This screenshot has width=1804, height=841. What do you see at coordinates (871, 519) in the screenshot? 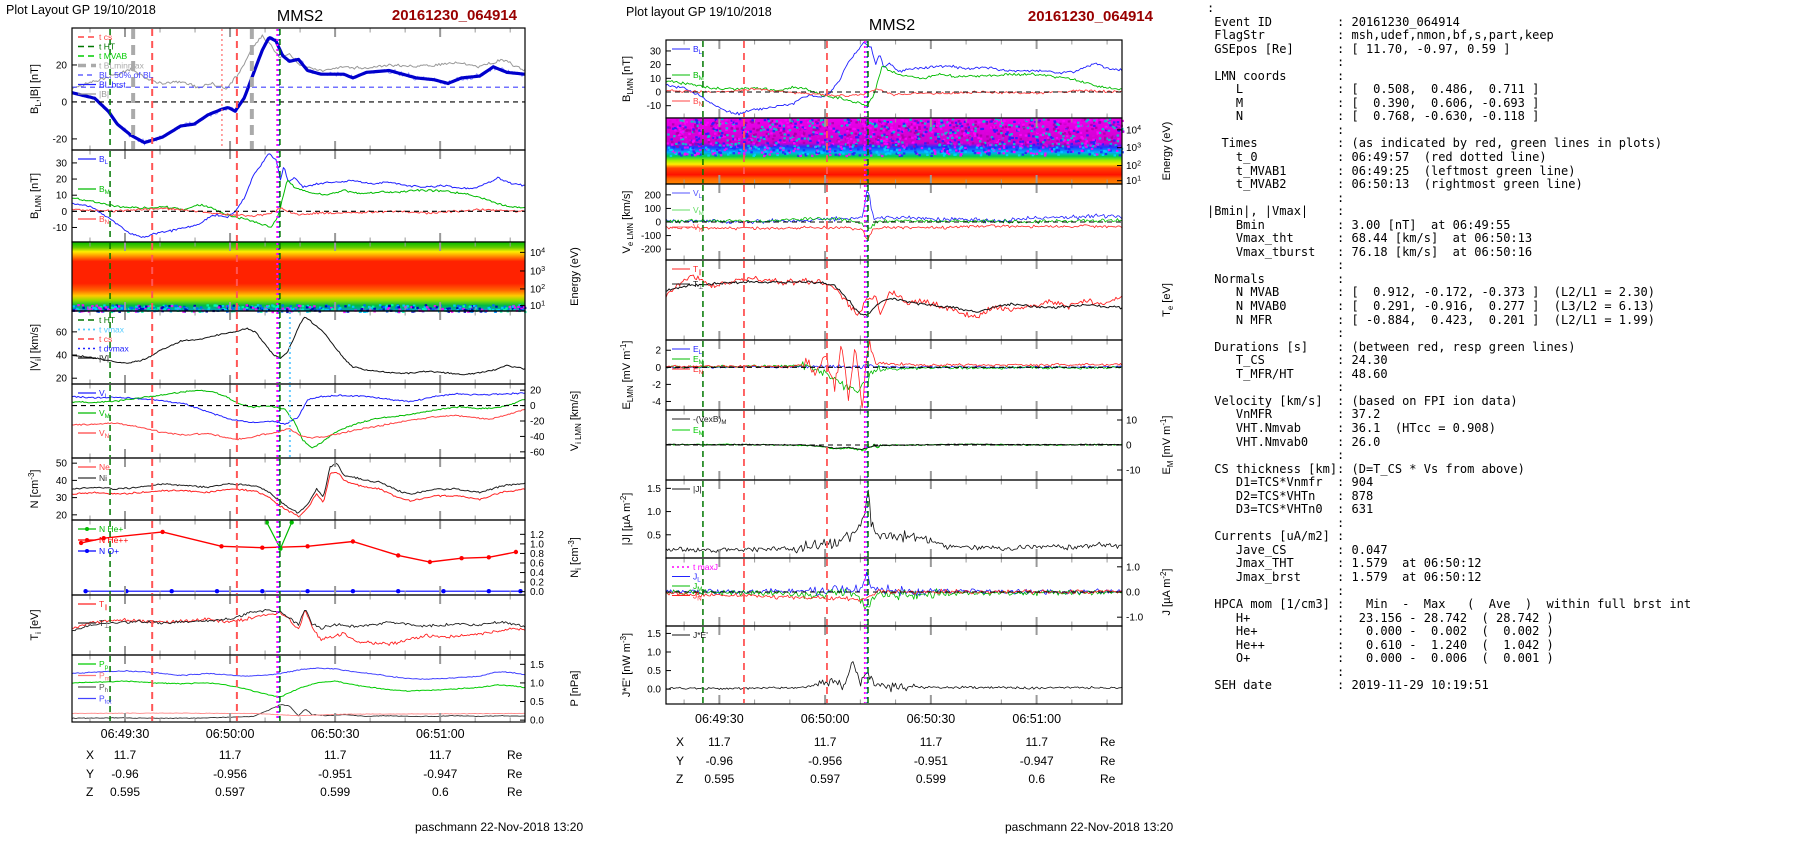
I see `panel-j-mag: 1.5 1.0 0.5 |J| [µA m-2] |J|` at bounding box center [871, 519].